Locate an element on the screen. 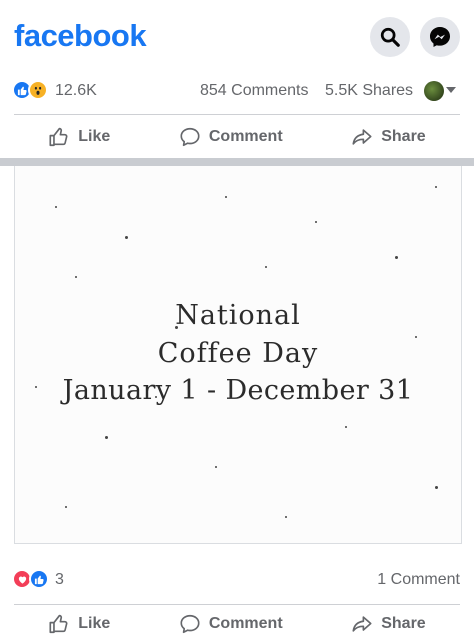 The width and height of the screenshot is (474, 643). app-header: facebook is located at coordinates (237, 38).